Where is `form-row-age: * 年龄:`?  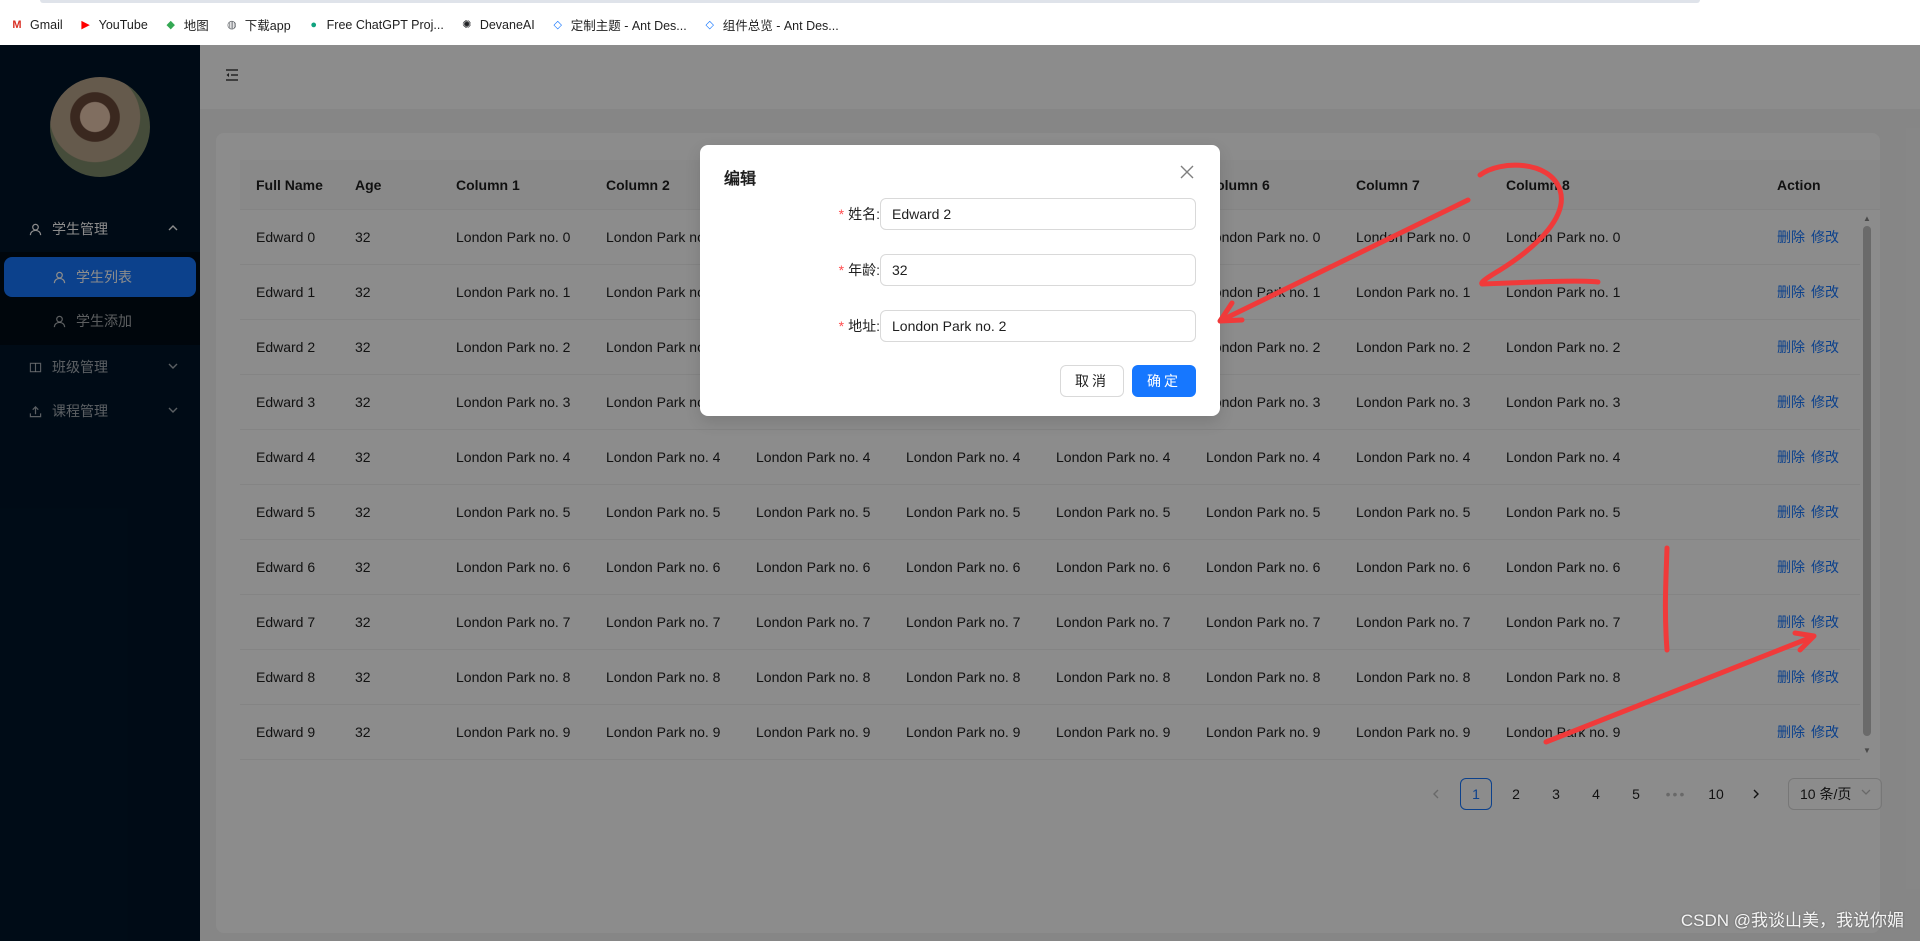
form-row-age: * 年龄: is located at coordinates (960, 270).